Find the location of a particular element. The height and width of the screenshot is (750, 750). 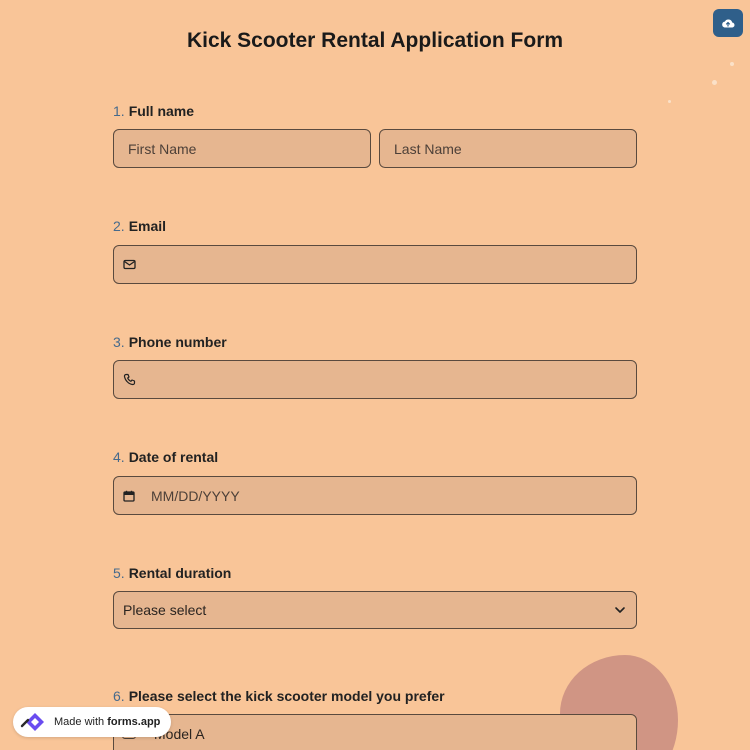

question-4-number: 4. is located at coordinates (119, 457).